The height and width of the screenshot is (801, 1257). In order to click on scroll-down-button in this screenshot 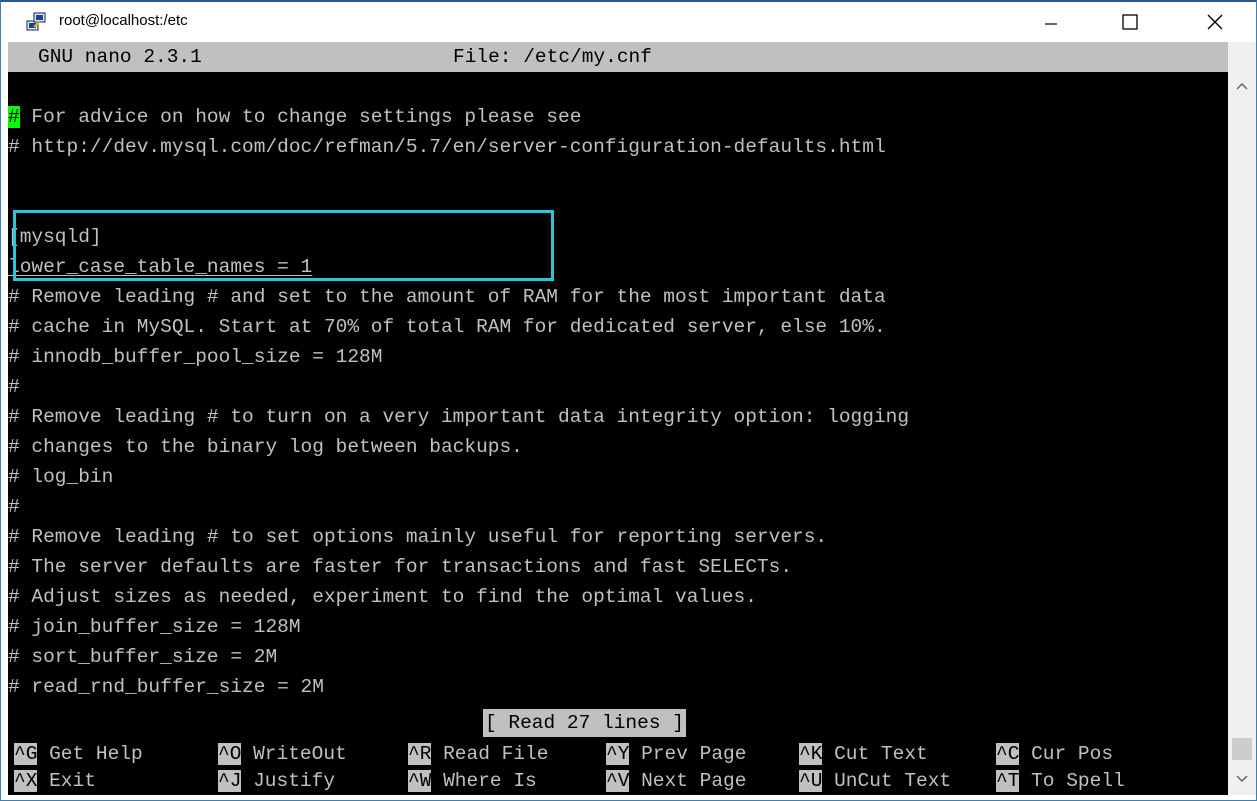, I will do `click(1242, 779)`.